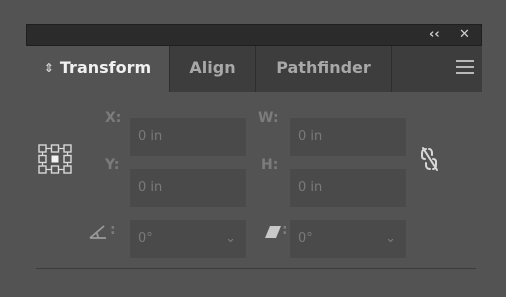 Image resolution: width=506 pixels, height=297 pixels. Describe the element at coordinates (188, 137) in the screenshot. I see `x-input: 0 in` at that location.